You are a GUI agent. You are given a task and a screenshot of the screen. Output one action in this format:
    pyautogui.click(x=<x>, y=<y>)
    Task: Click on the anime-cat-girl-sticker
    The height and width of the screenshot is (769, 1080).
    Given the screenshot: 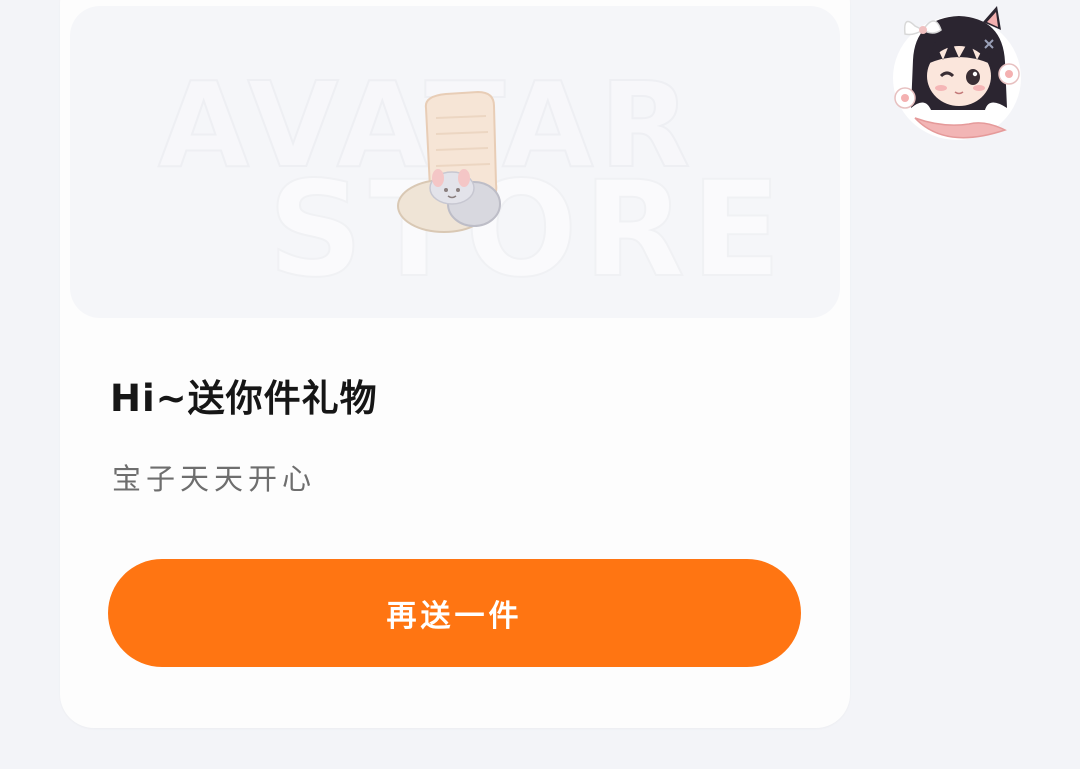 What is the action you would take?
    pyautogui.click(x=957, y=74)
    